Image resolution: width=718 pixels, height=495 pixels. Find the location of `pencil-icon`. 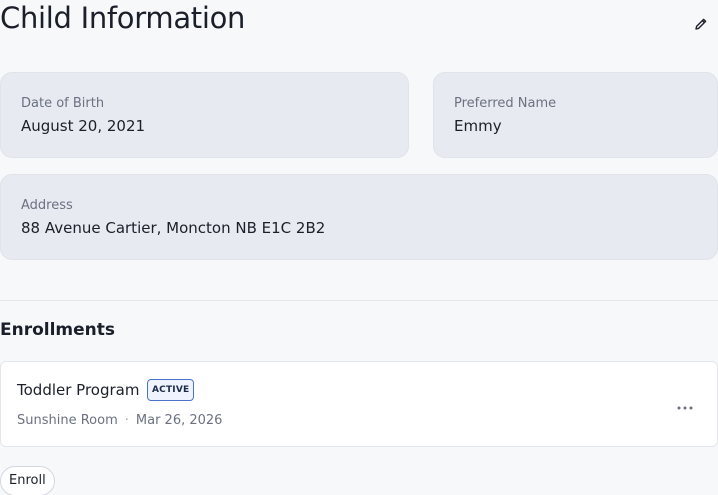

pencil-icon is located at coordinates (701, 25).